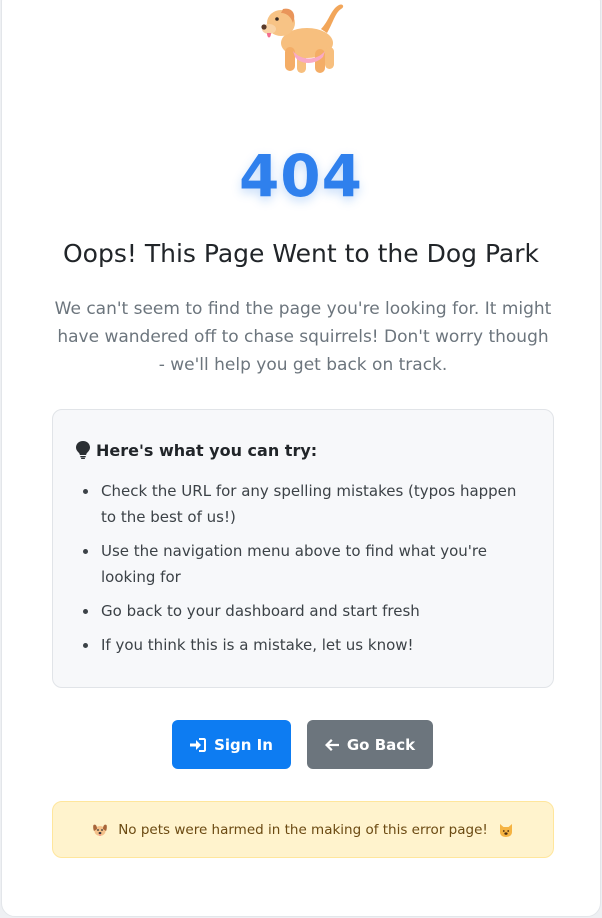 The image size is (602, 918). What do you see at coordinates (243, 744) in the screenshot?
I see `sign-in-label: Sign In` at bounding box center [243, 744].